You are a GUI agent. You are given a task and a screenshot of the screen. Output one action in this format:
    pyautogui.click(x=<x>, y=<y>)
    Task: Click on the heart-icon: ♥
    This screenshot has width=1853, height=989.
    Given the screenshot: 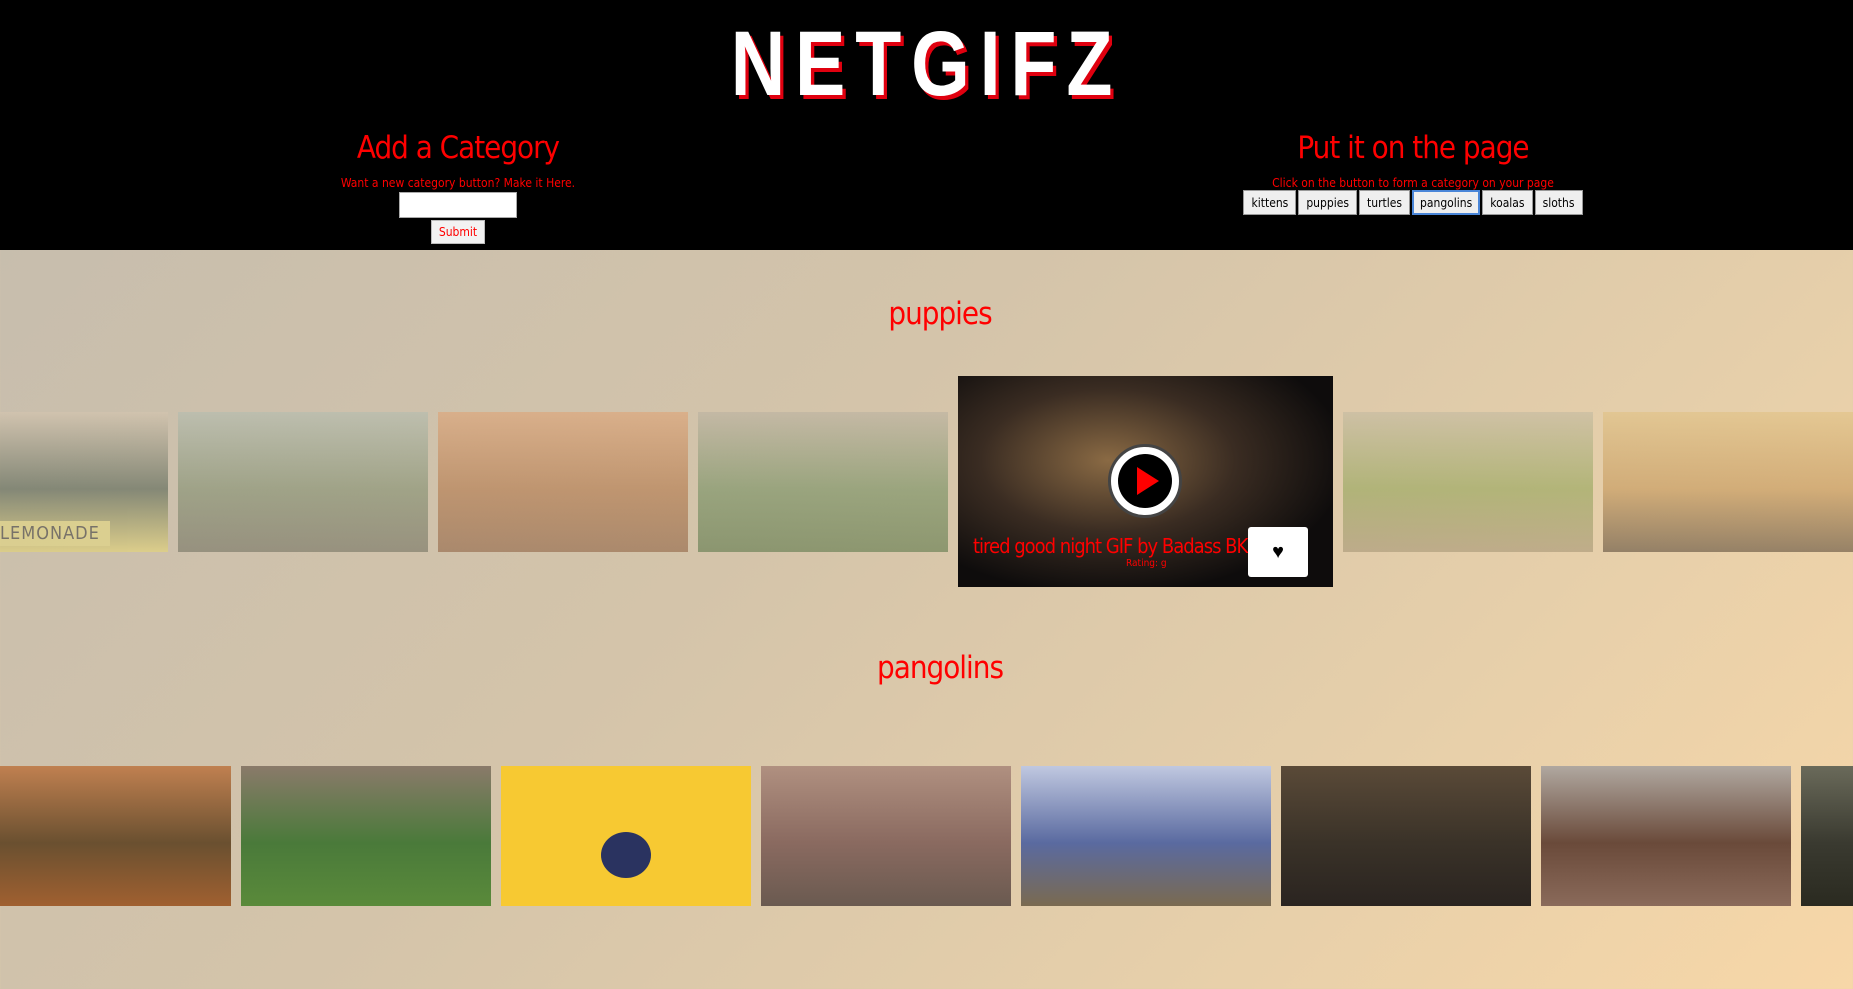 What is the action you would take?
    pyautogui.click(x=1278, y=551)
    